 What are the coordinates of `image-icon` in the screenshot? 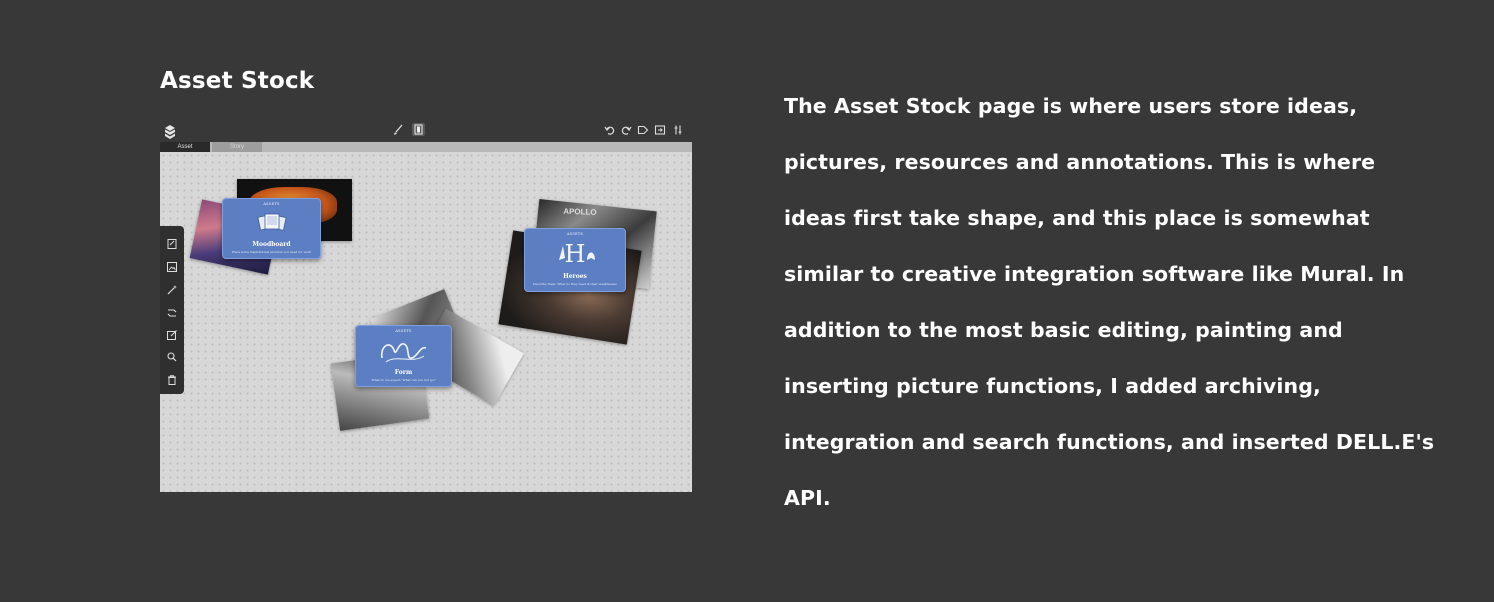 It's located at (172, 265).